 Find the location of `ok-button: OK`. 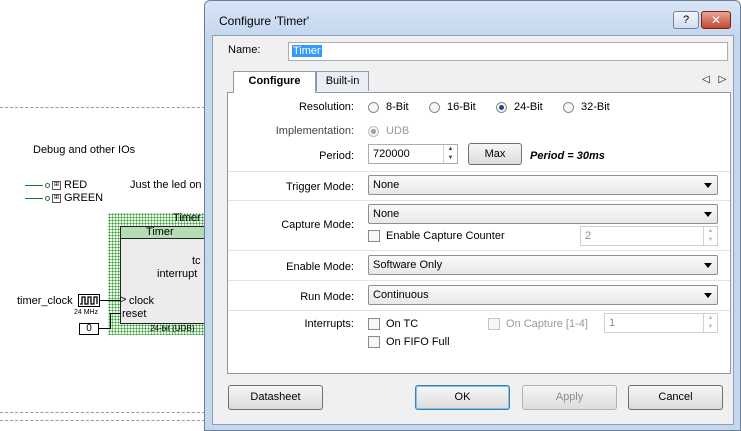

ok-button: OK is located at coordinates (462, 397).